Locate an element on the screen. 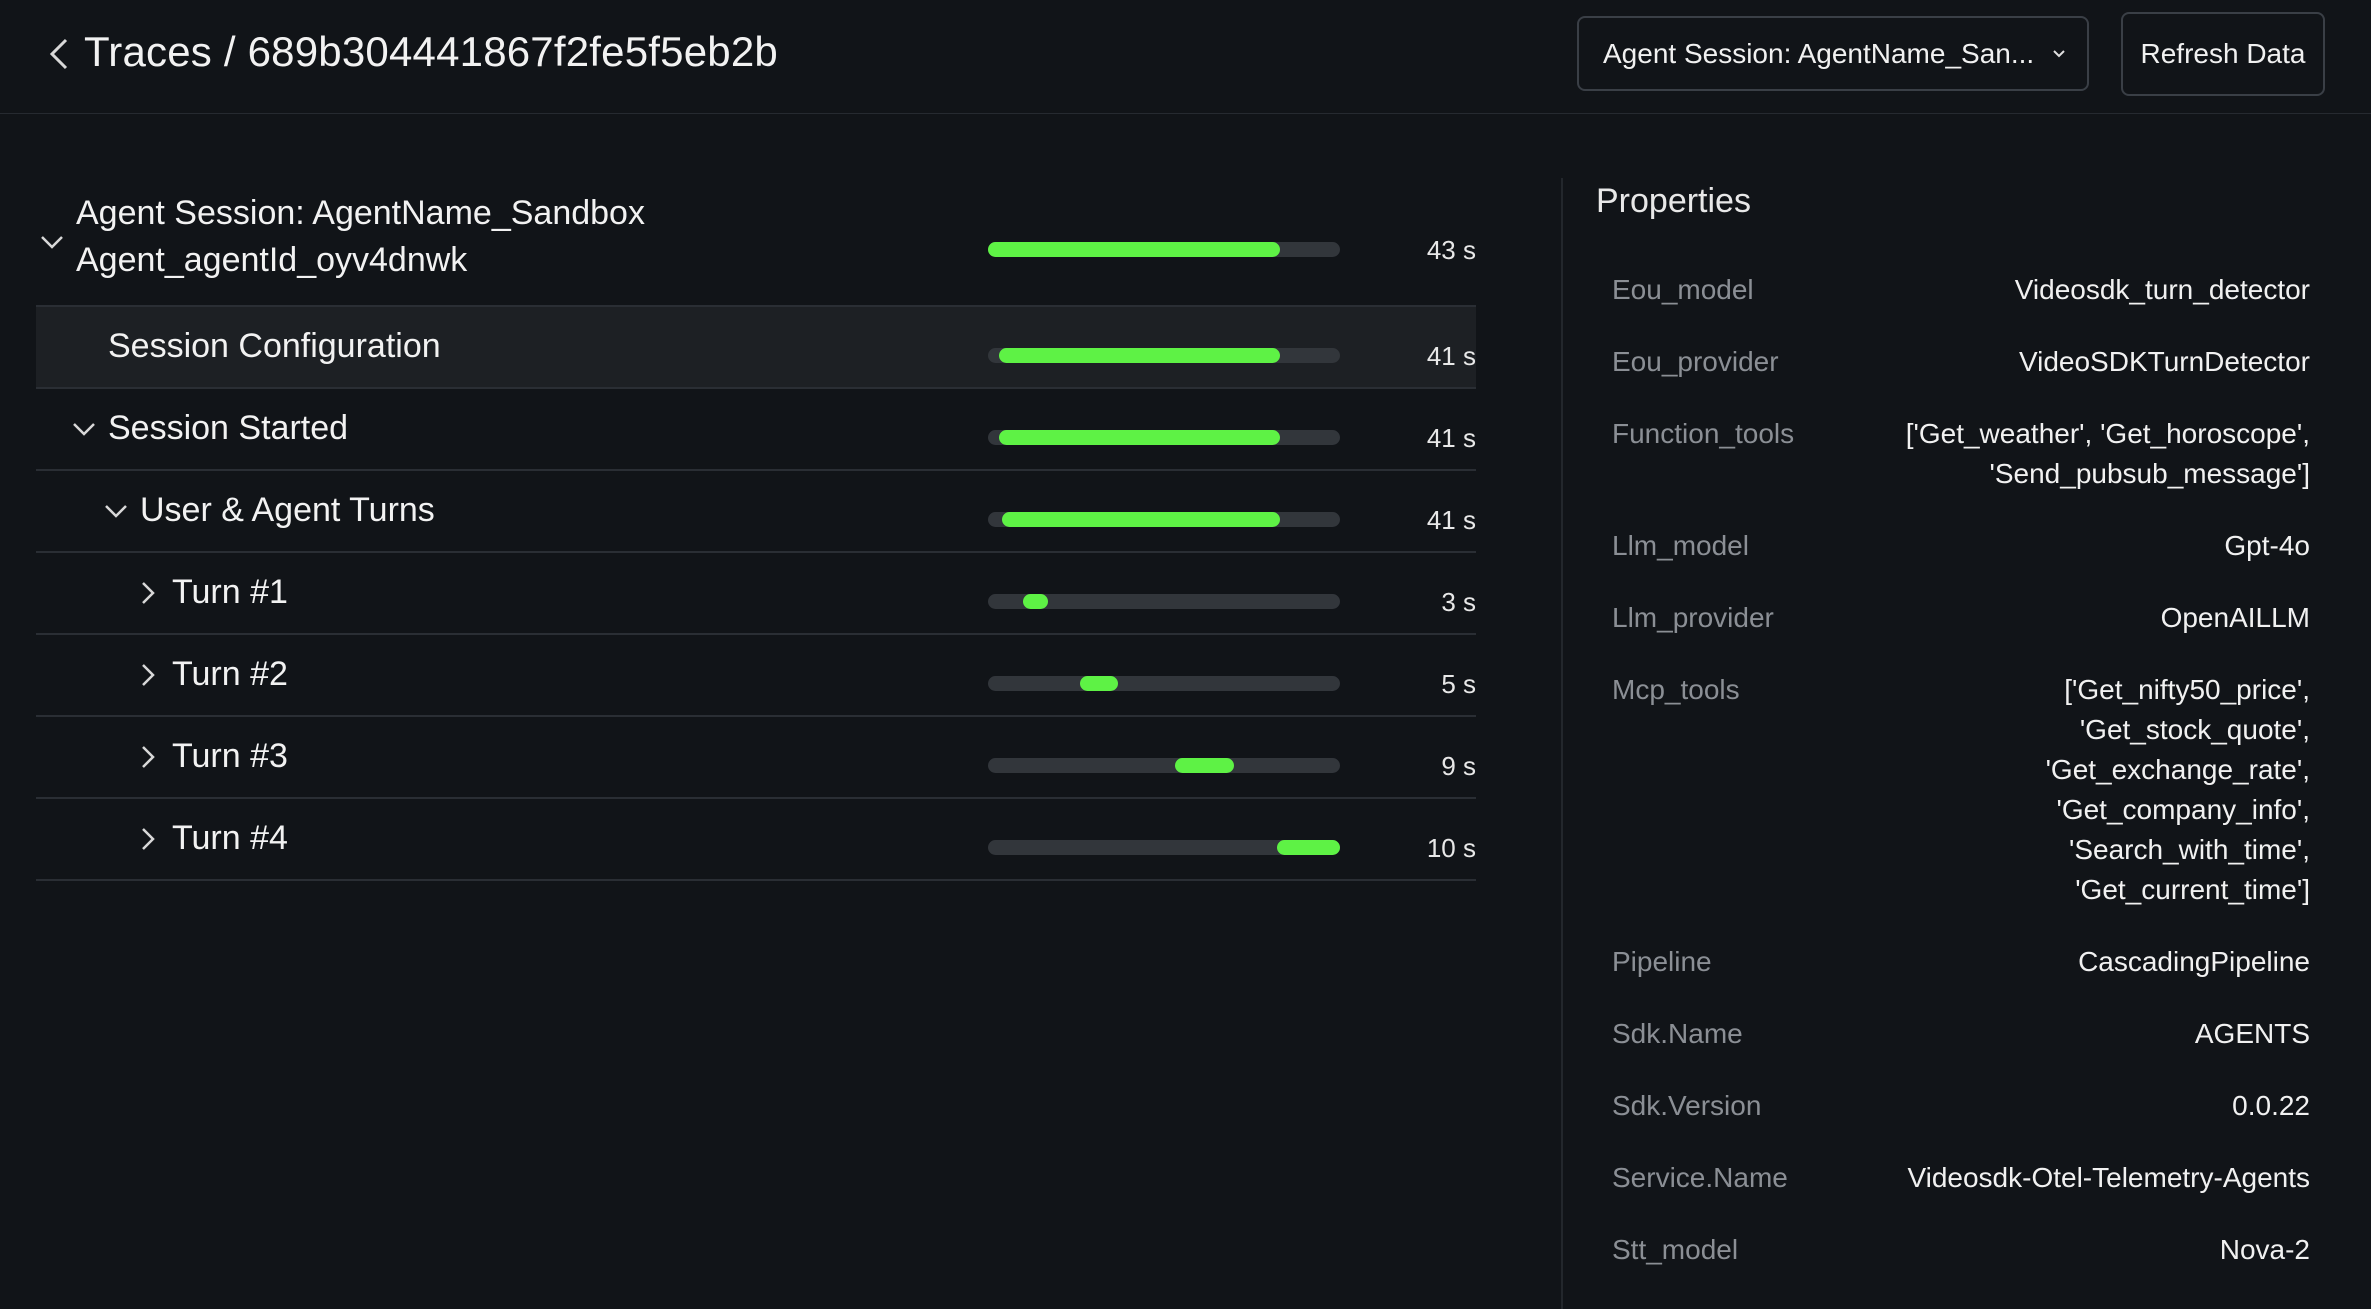 The width and height of the screenshot is (2371, 1309). property-value: Nova-2 is located at coordinates (2264, 1249).